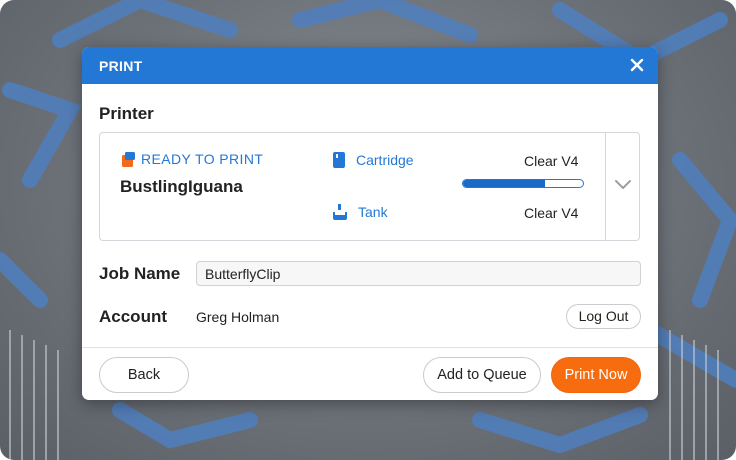 The height and width of the screenshot is (460, 736). Describe the element at coordinates (339, 160) in the screenshot. I see `cartridge-icon` at that location.